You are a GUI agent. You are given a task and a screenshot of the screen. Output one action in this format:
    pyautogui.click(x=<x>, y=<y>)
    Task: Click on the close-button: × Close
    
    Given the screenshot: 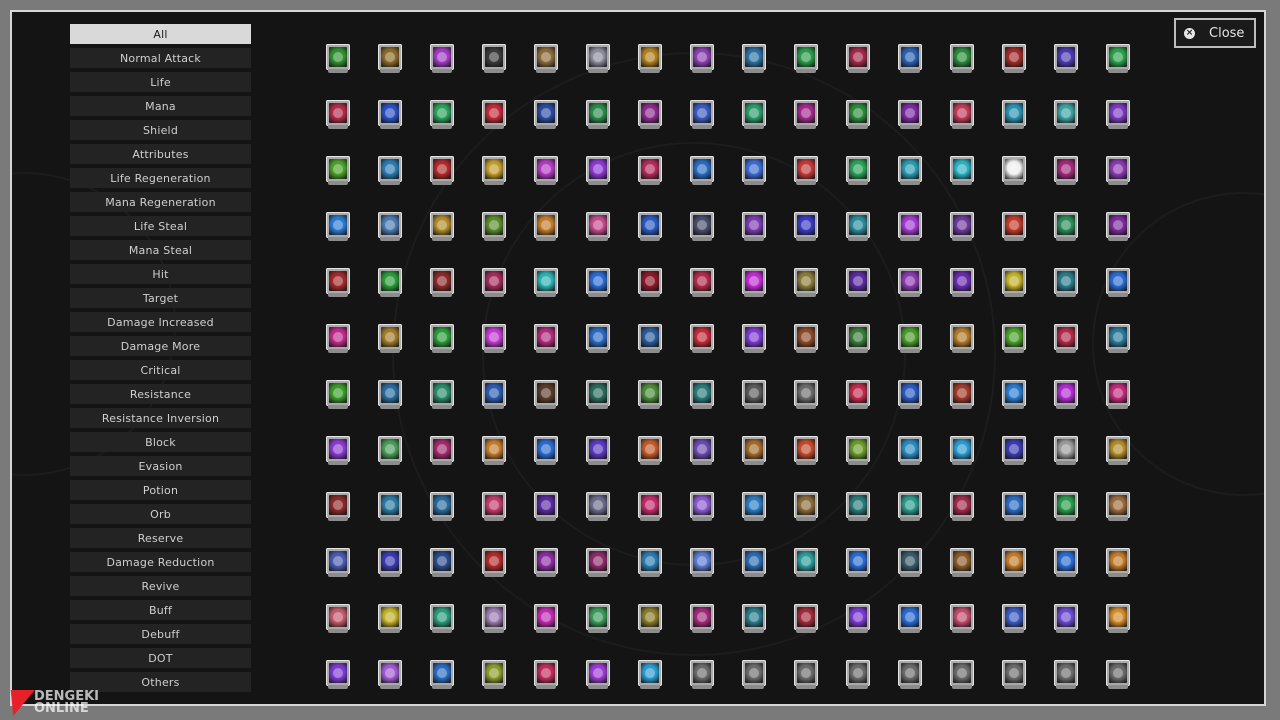 What is the action you would take?
    pyautogui.click(x=1215, y=33)
    